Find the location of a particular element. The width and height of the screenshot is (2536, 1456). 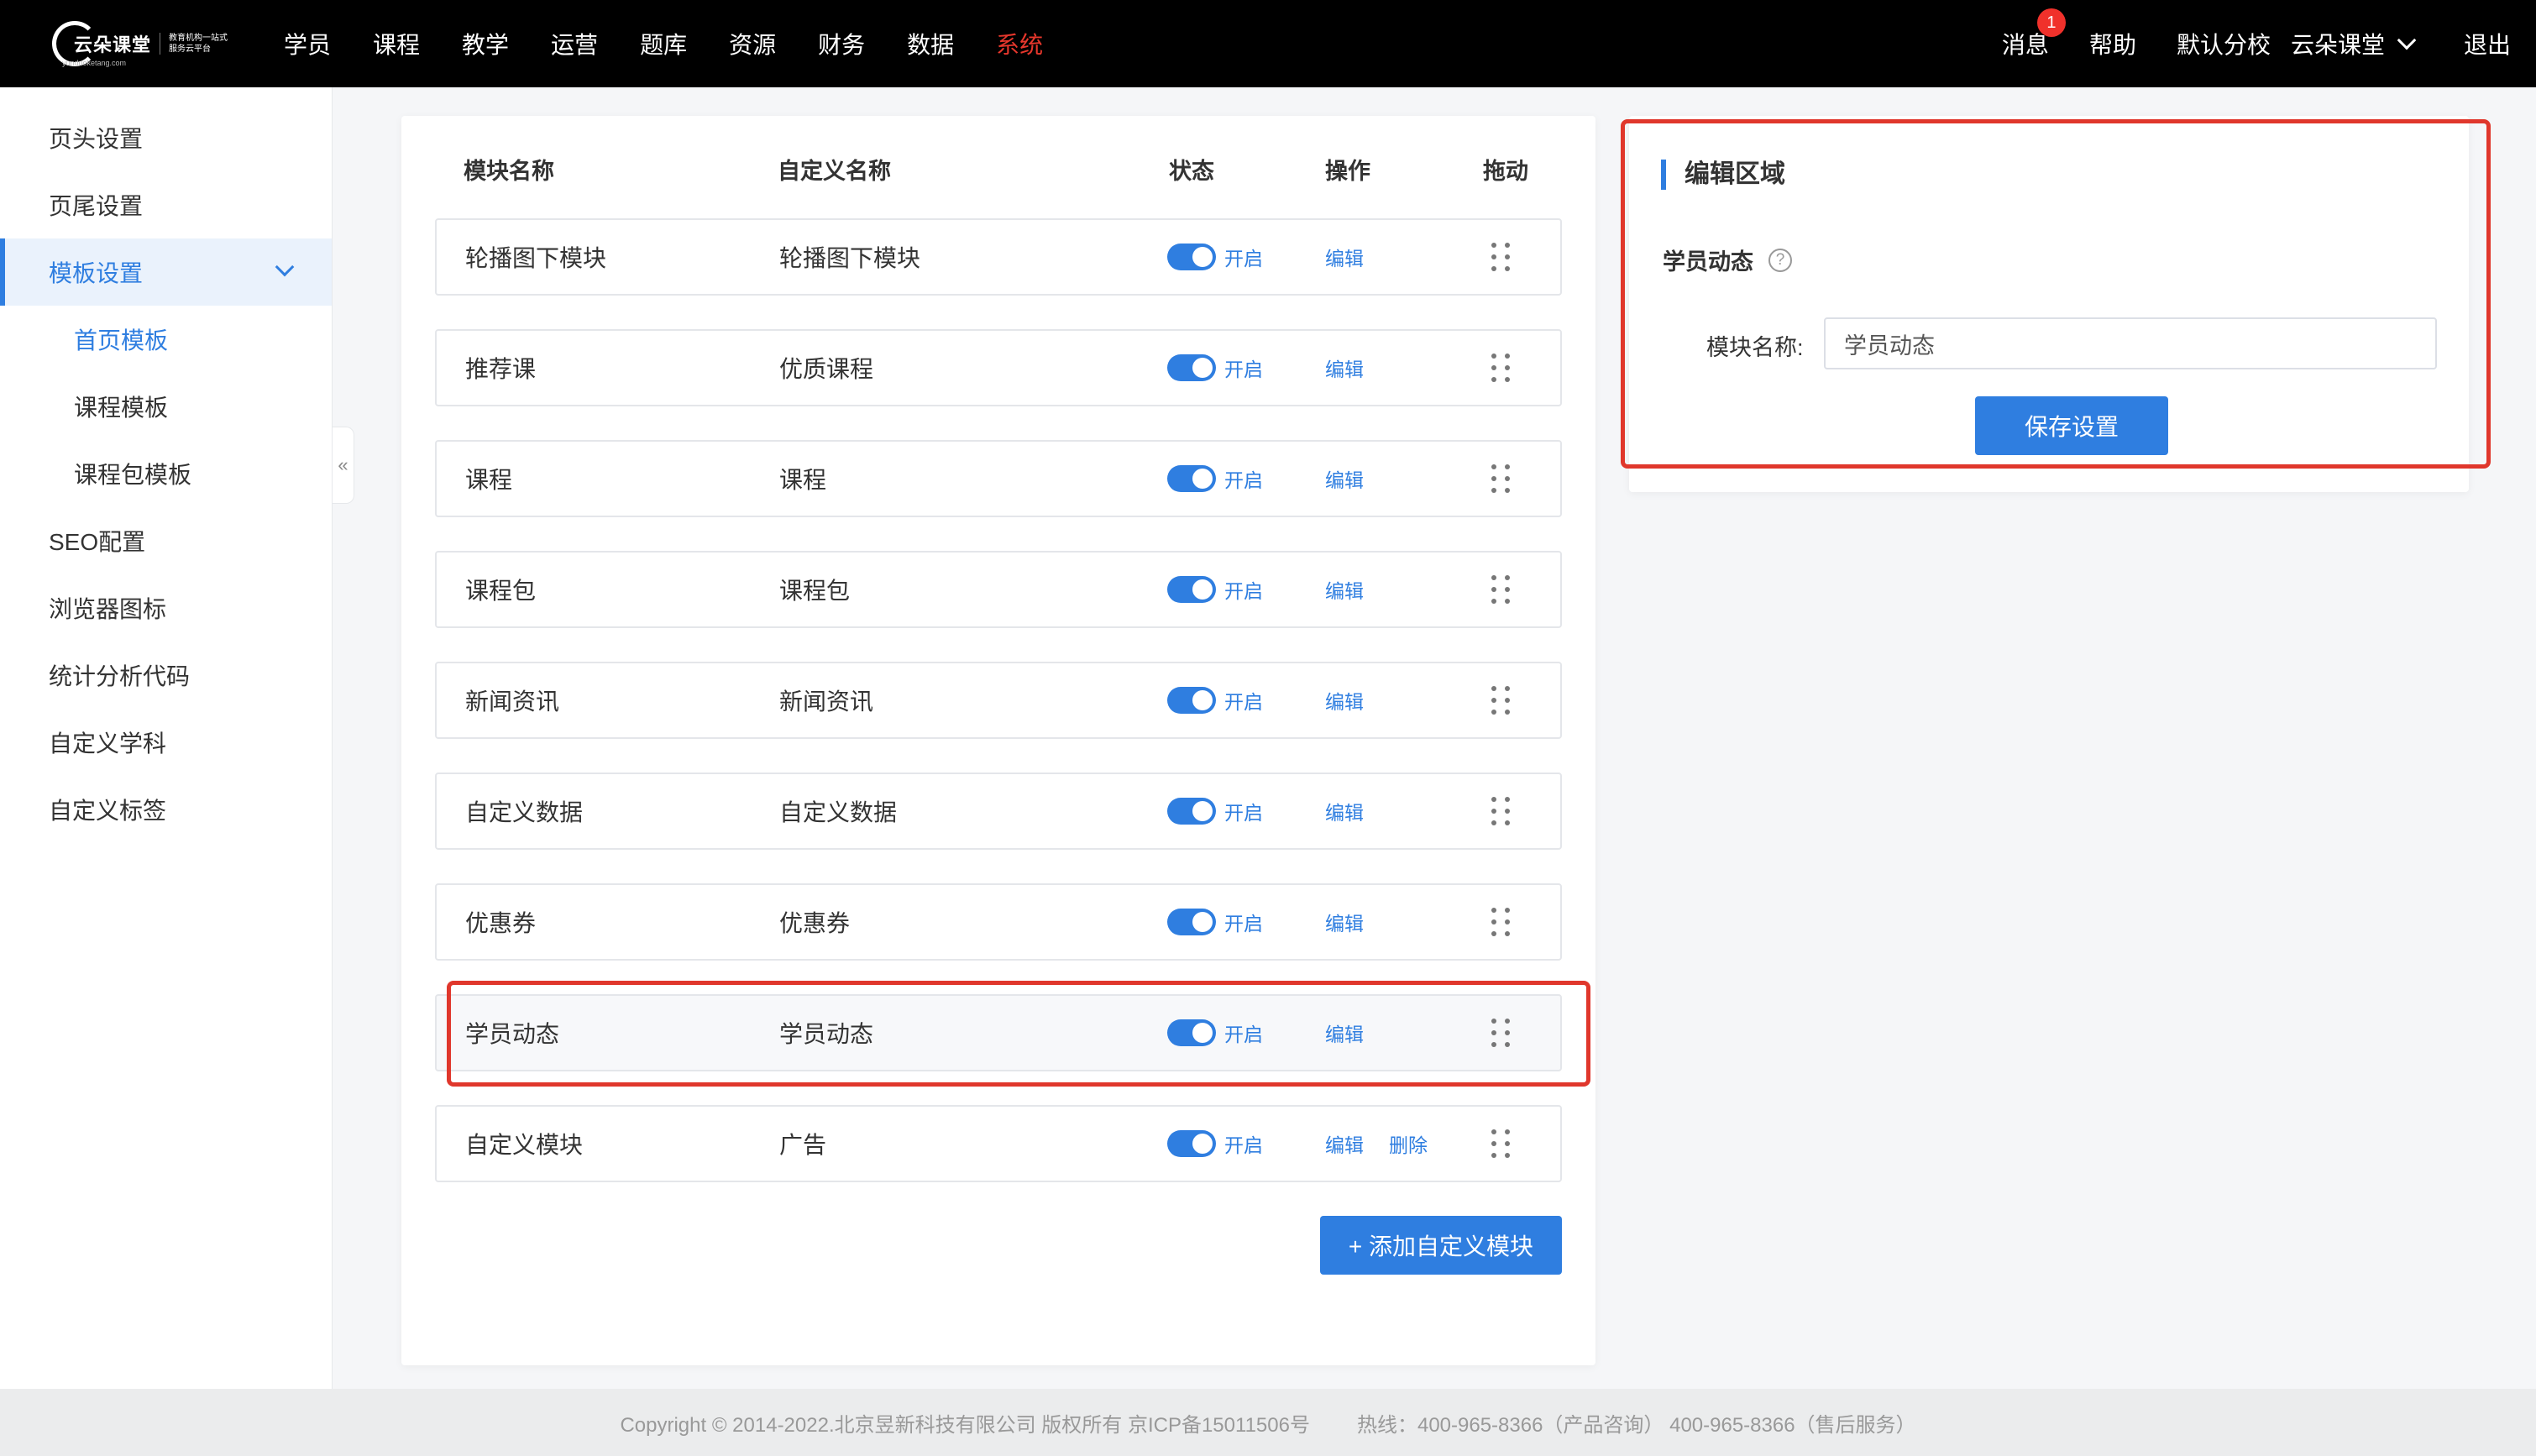

chevron-down-icon is located at coordinates (285, 267).